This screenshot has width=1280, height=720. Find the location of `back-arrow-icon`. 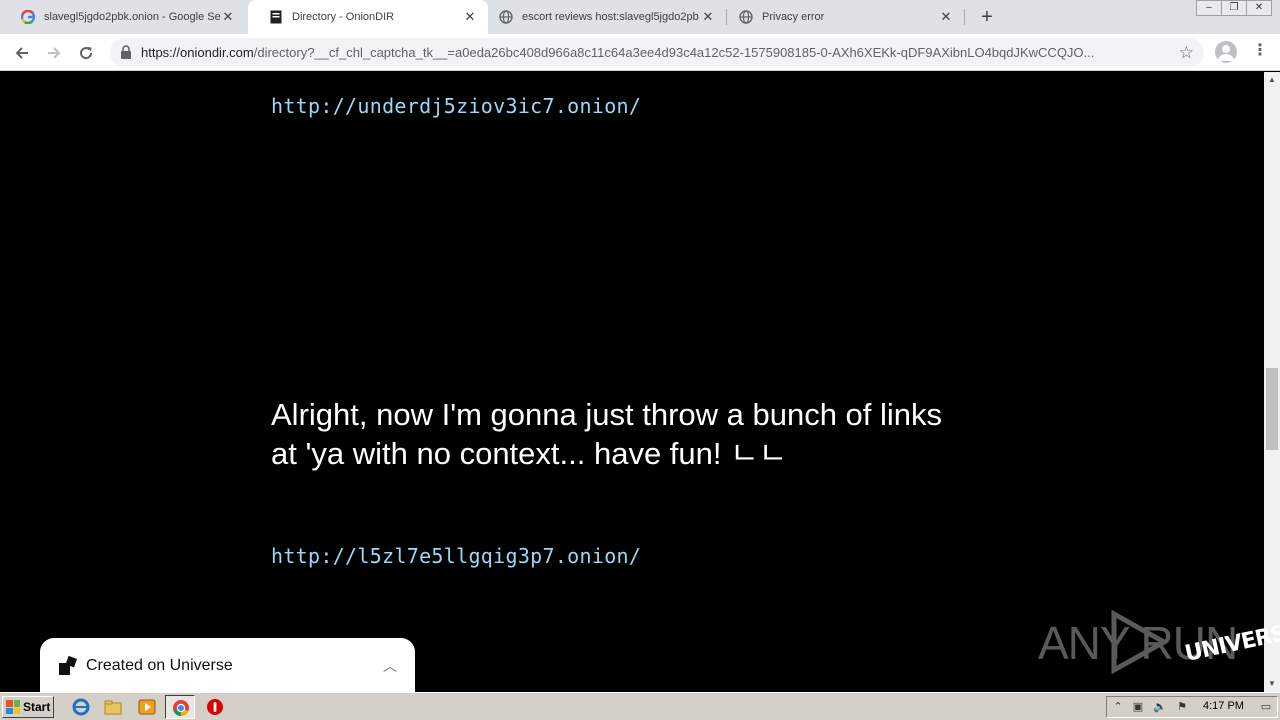

back-arrow-icon is located at coordinates (21, 53).